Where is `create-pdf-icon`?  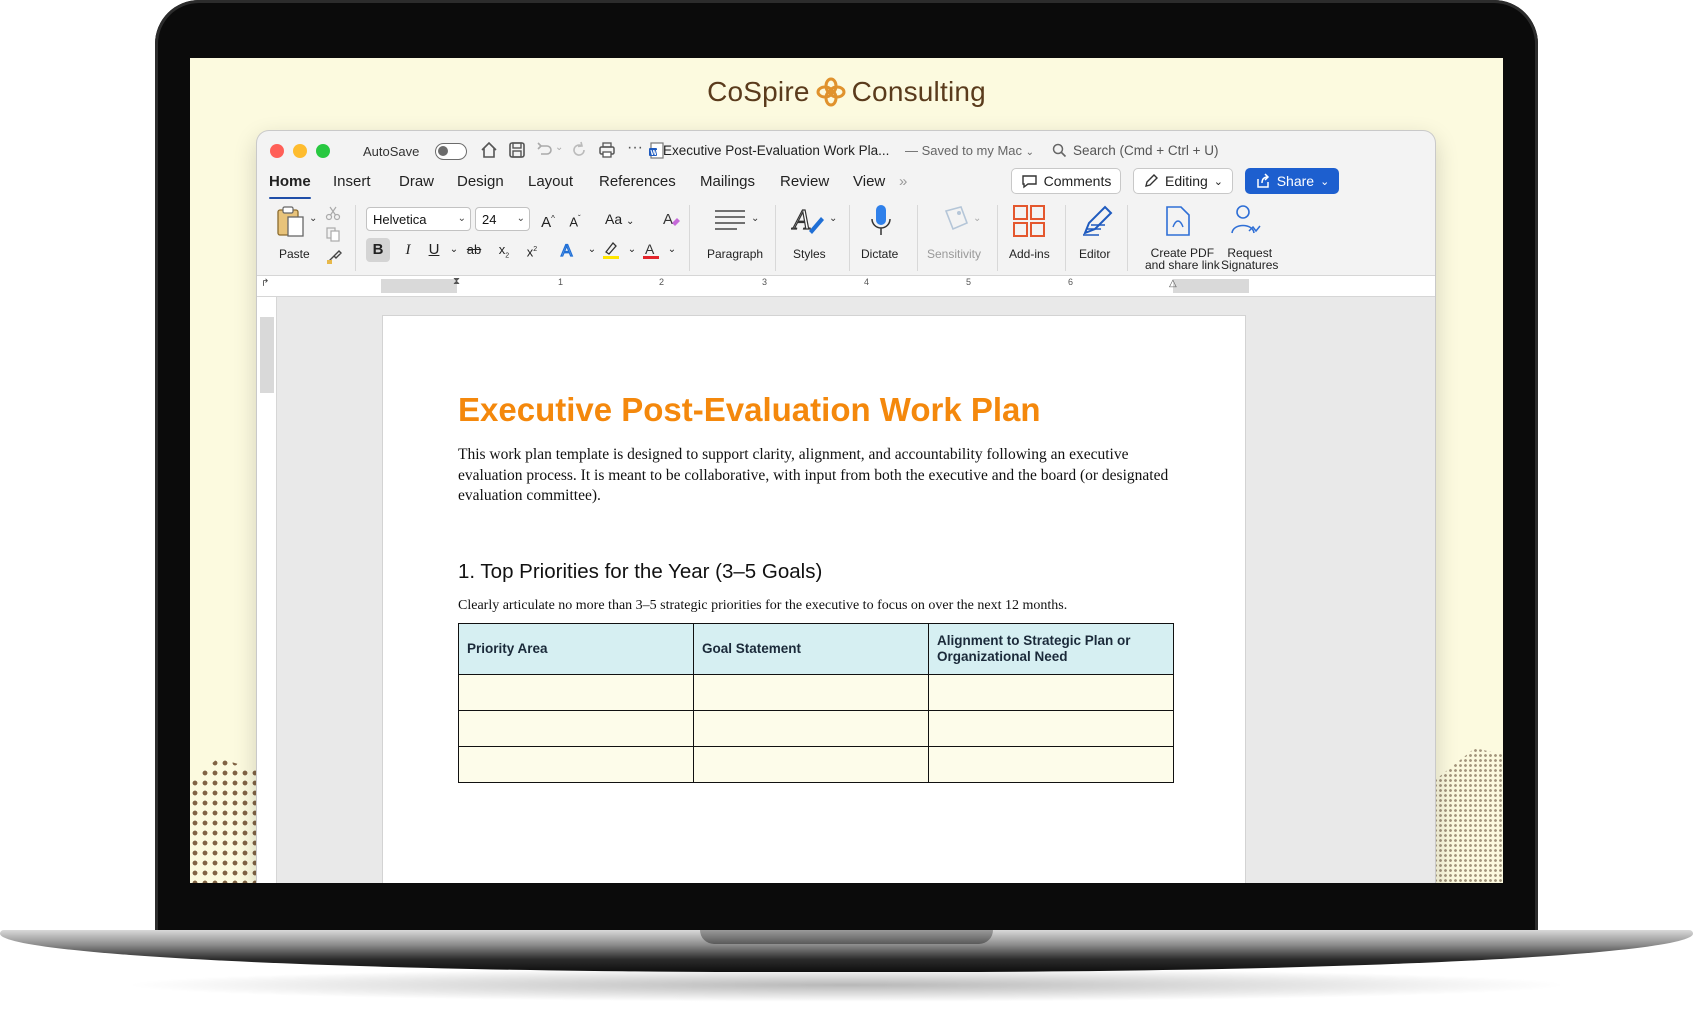
create-pdf-icon is located at coordinates (1178, 221).